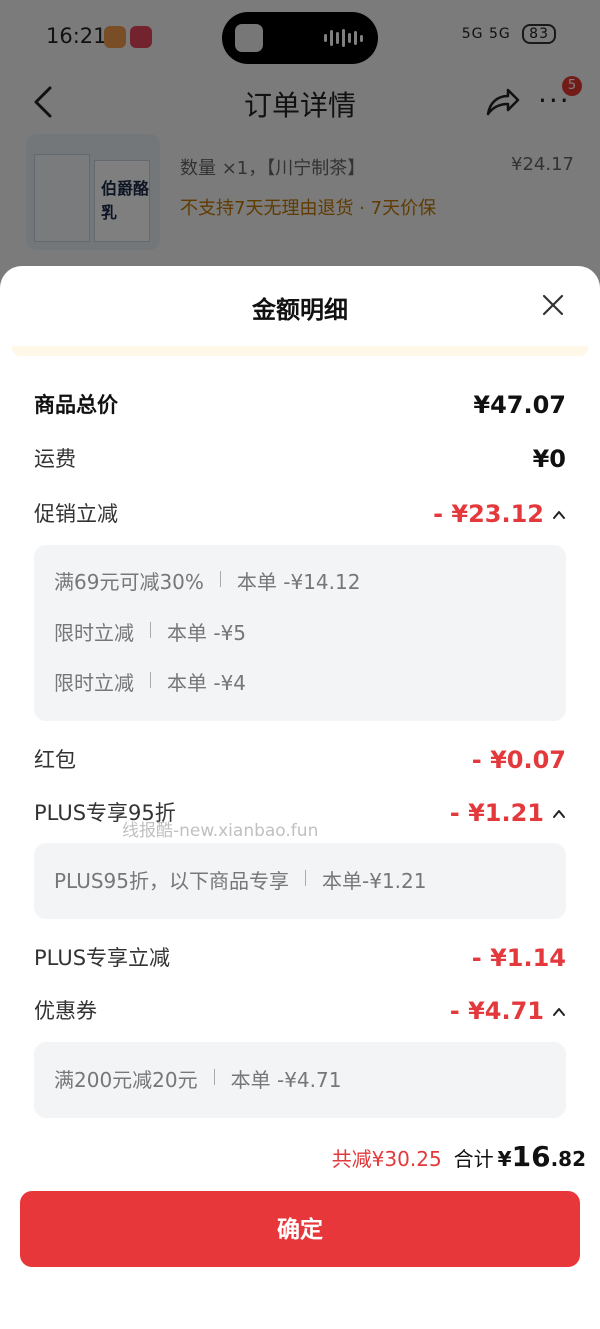 The width and height of the screenshot is (600, 1329). What do you see at coordinates (55, 760) in the screenshot?
I see `red-packet-label: 红包` at bounding box center [55, 760].